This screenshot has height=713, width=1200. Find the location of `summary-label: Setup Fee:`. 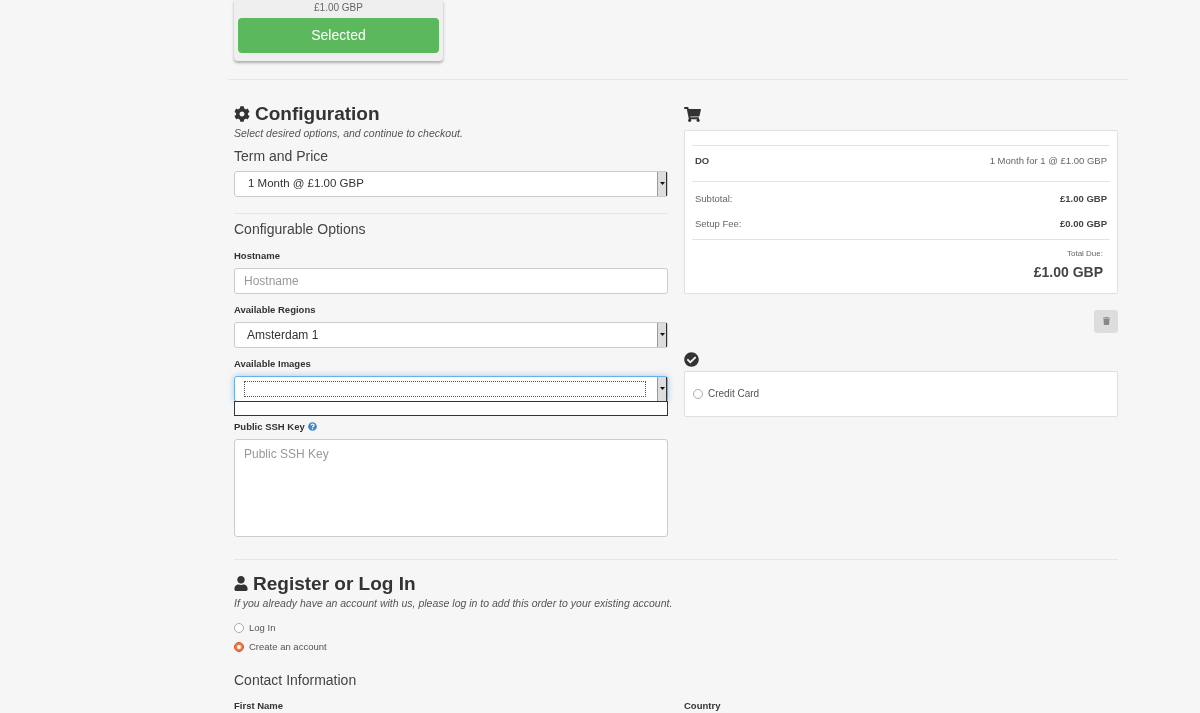

summary-label: Setup Fee: is located at coordinates (718, 223).